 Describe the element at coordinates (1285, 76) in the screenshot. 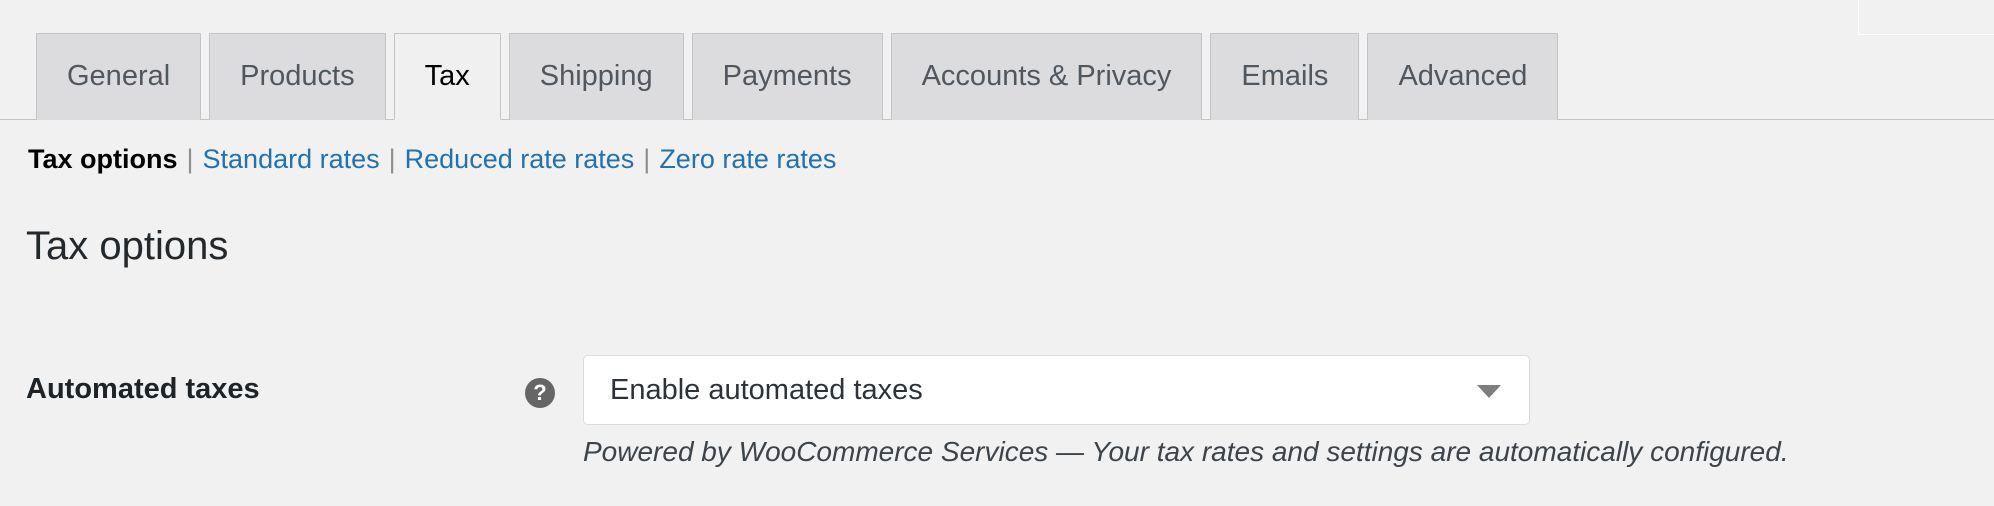

I see `tab-emails: Emails` at that location.